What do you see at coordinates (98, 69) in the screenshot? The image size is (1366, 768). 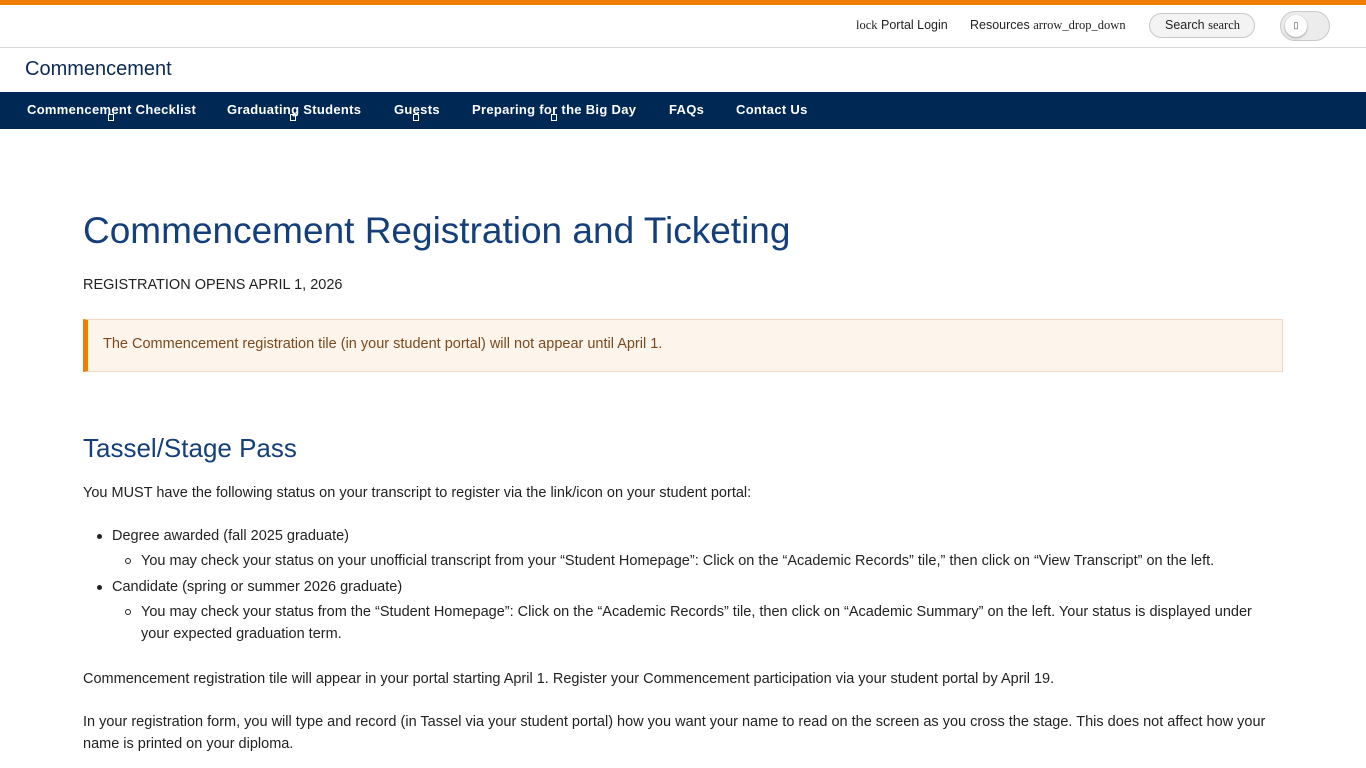 I see `site-title: Commencement` at bounding box center [98, 69].